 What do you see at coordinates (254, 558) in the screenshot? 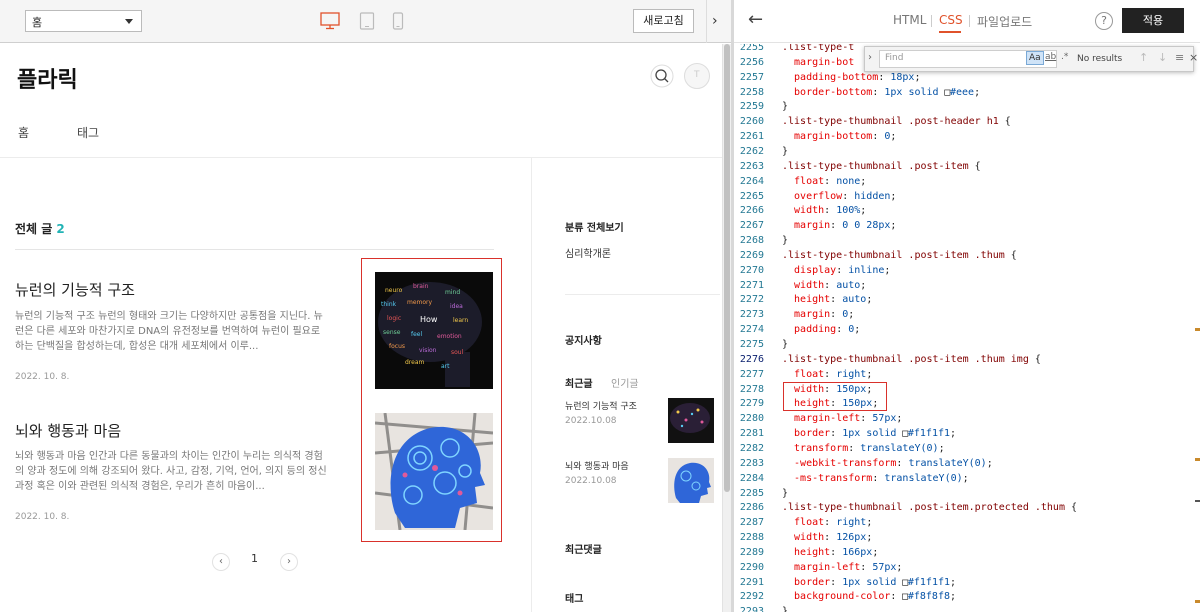
I see `page-number: 1` at bounding box center [254, 558].